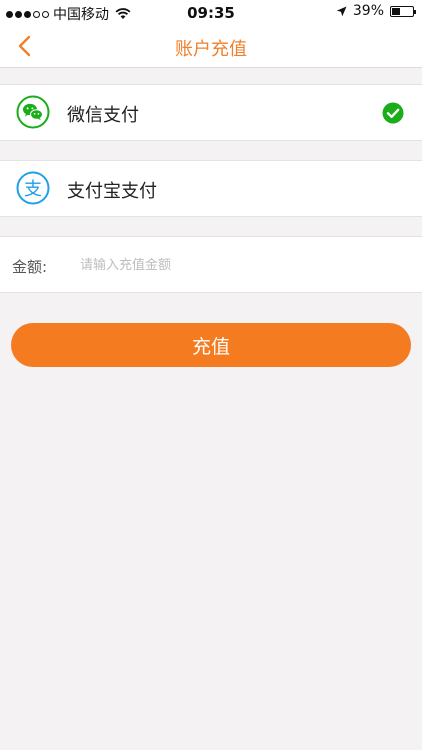 The width and height of the screenshot is (422, 750). Describe the element at coordinates (211, 112) in the screenshot. I see `payment-option-wechat: 微信支付` at that location.